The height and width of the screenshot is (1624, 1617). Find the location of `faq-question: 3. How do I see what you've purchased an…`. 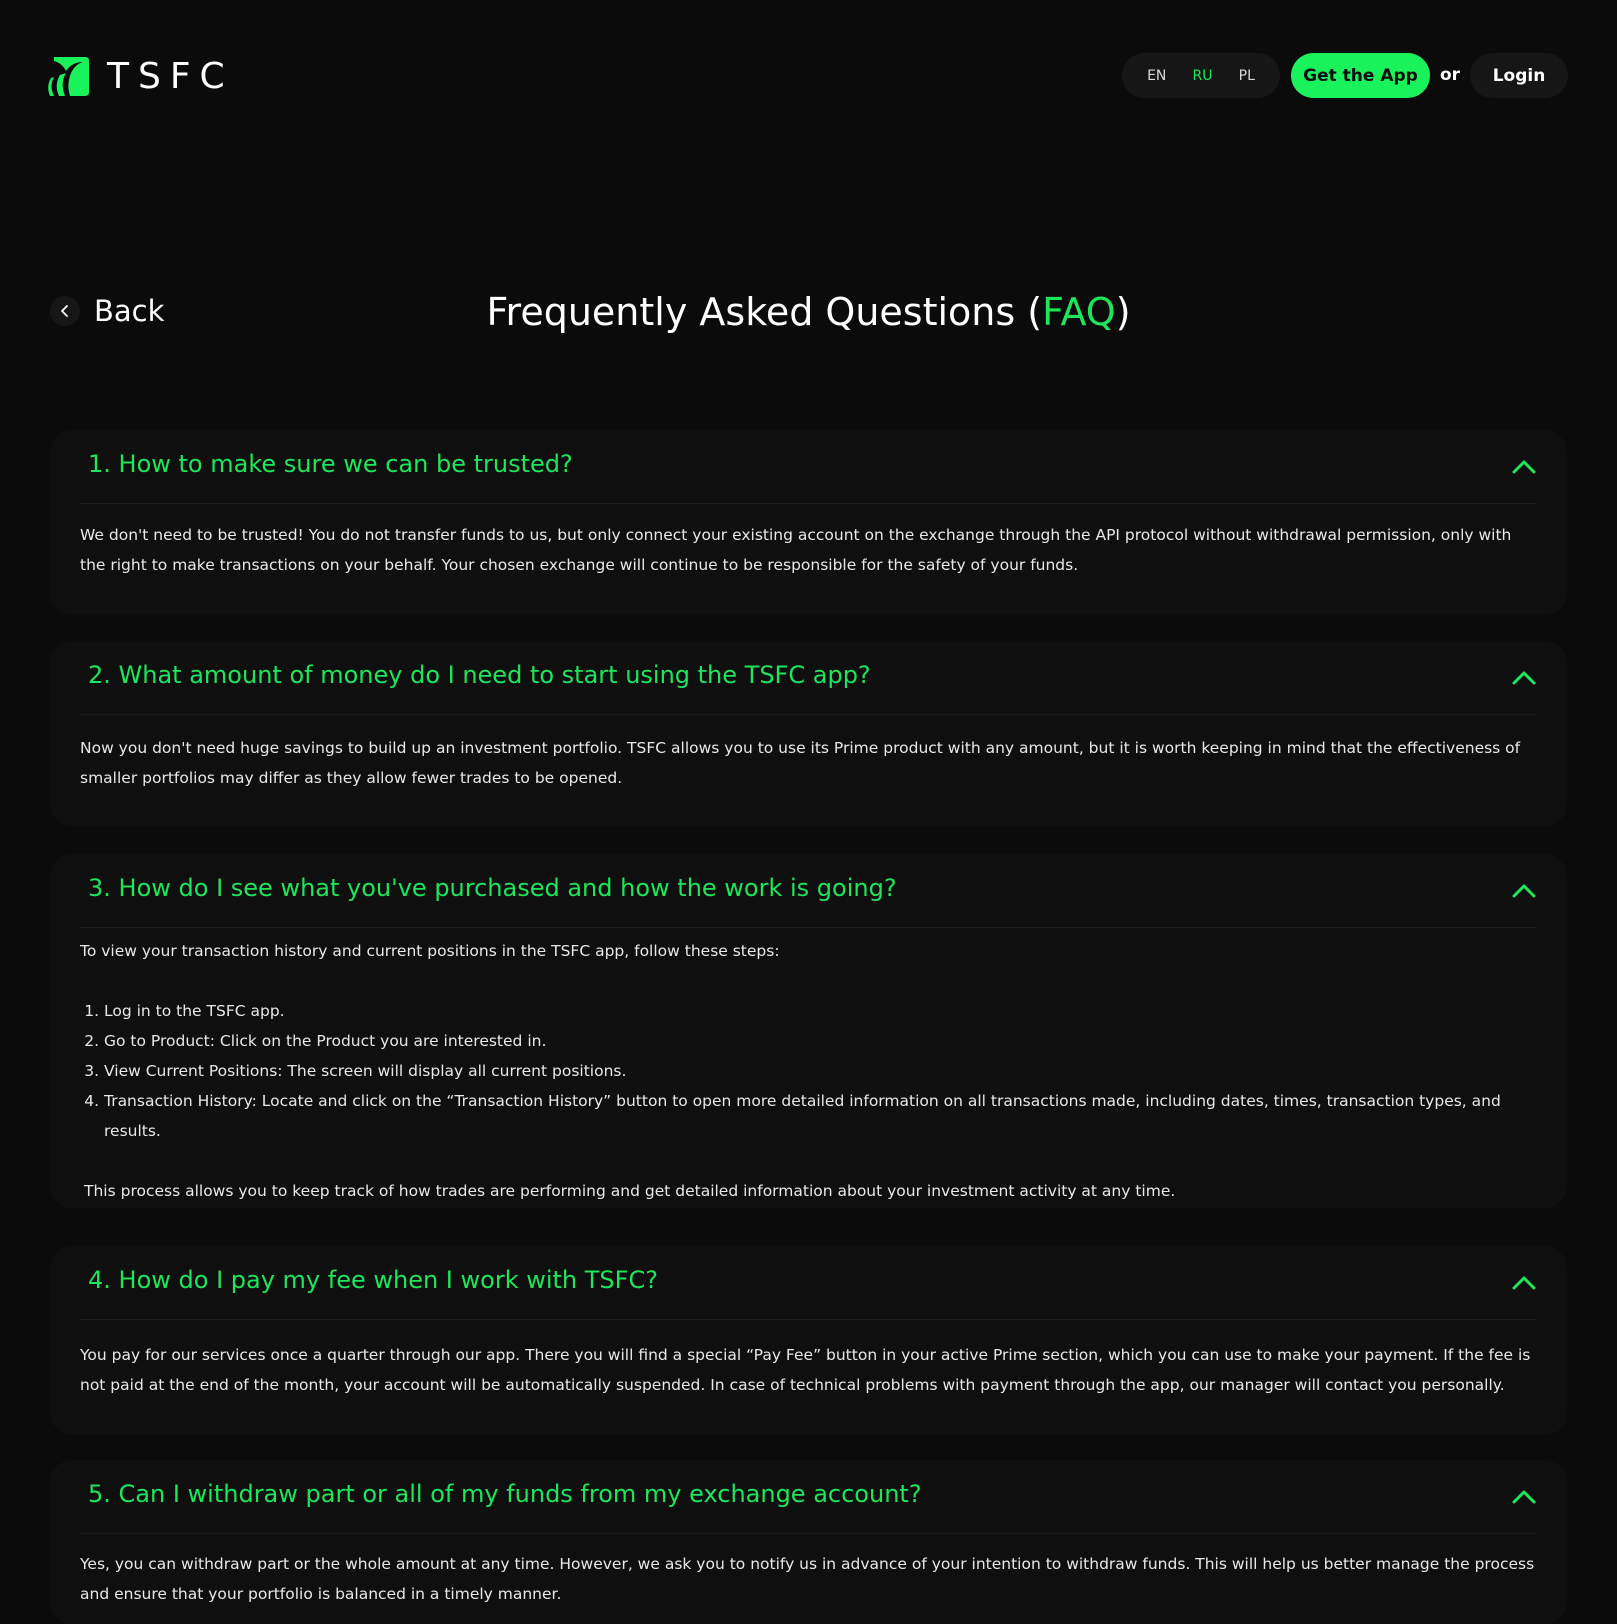

faq-question: 3. How do I see what you've purchased an… is located at coordinates (492, 888).